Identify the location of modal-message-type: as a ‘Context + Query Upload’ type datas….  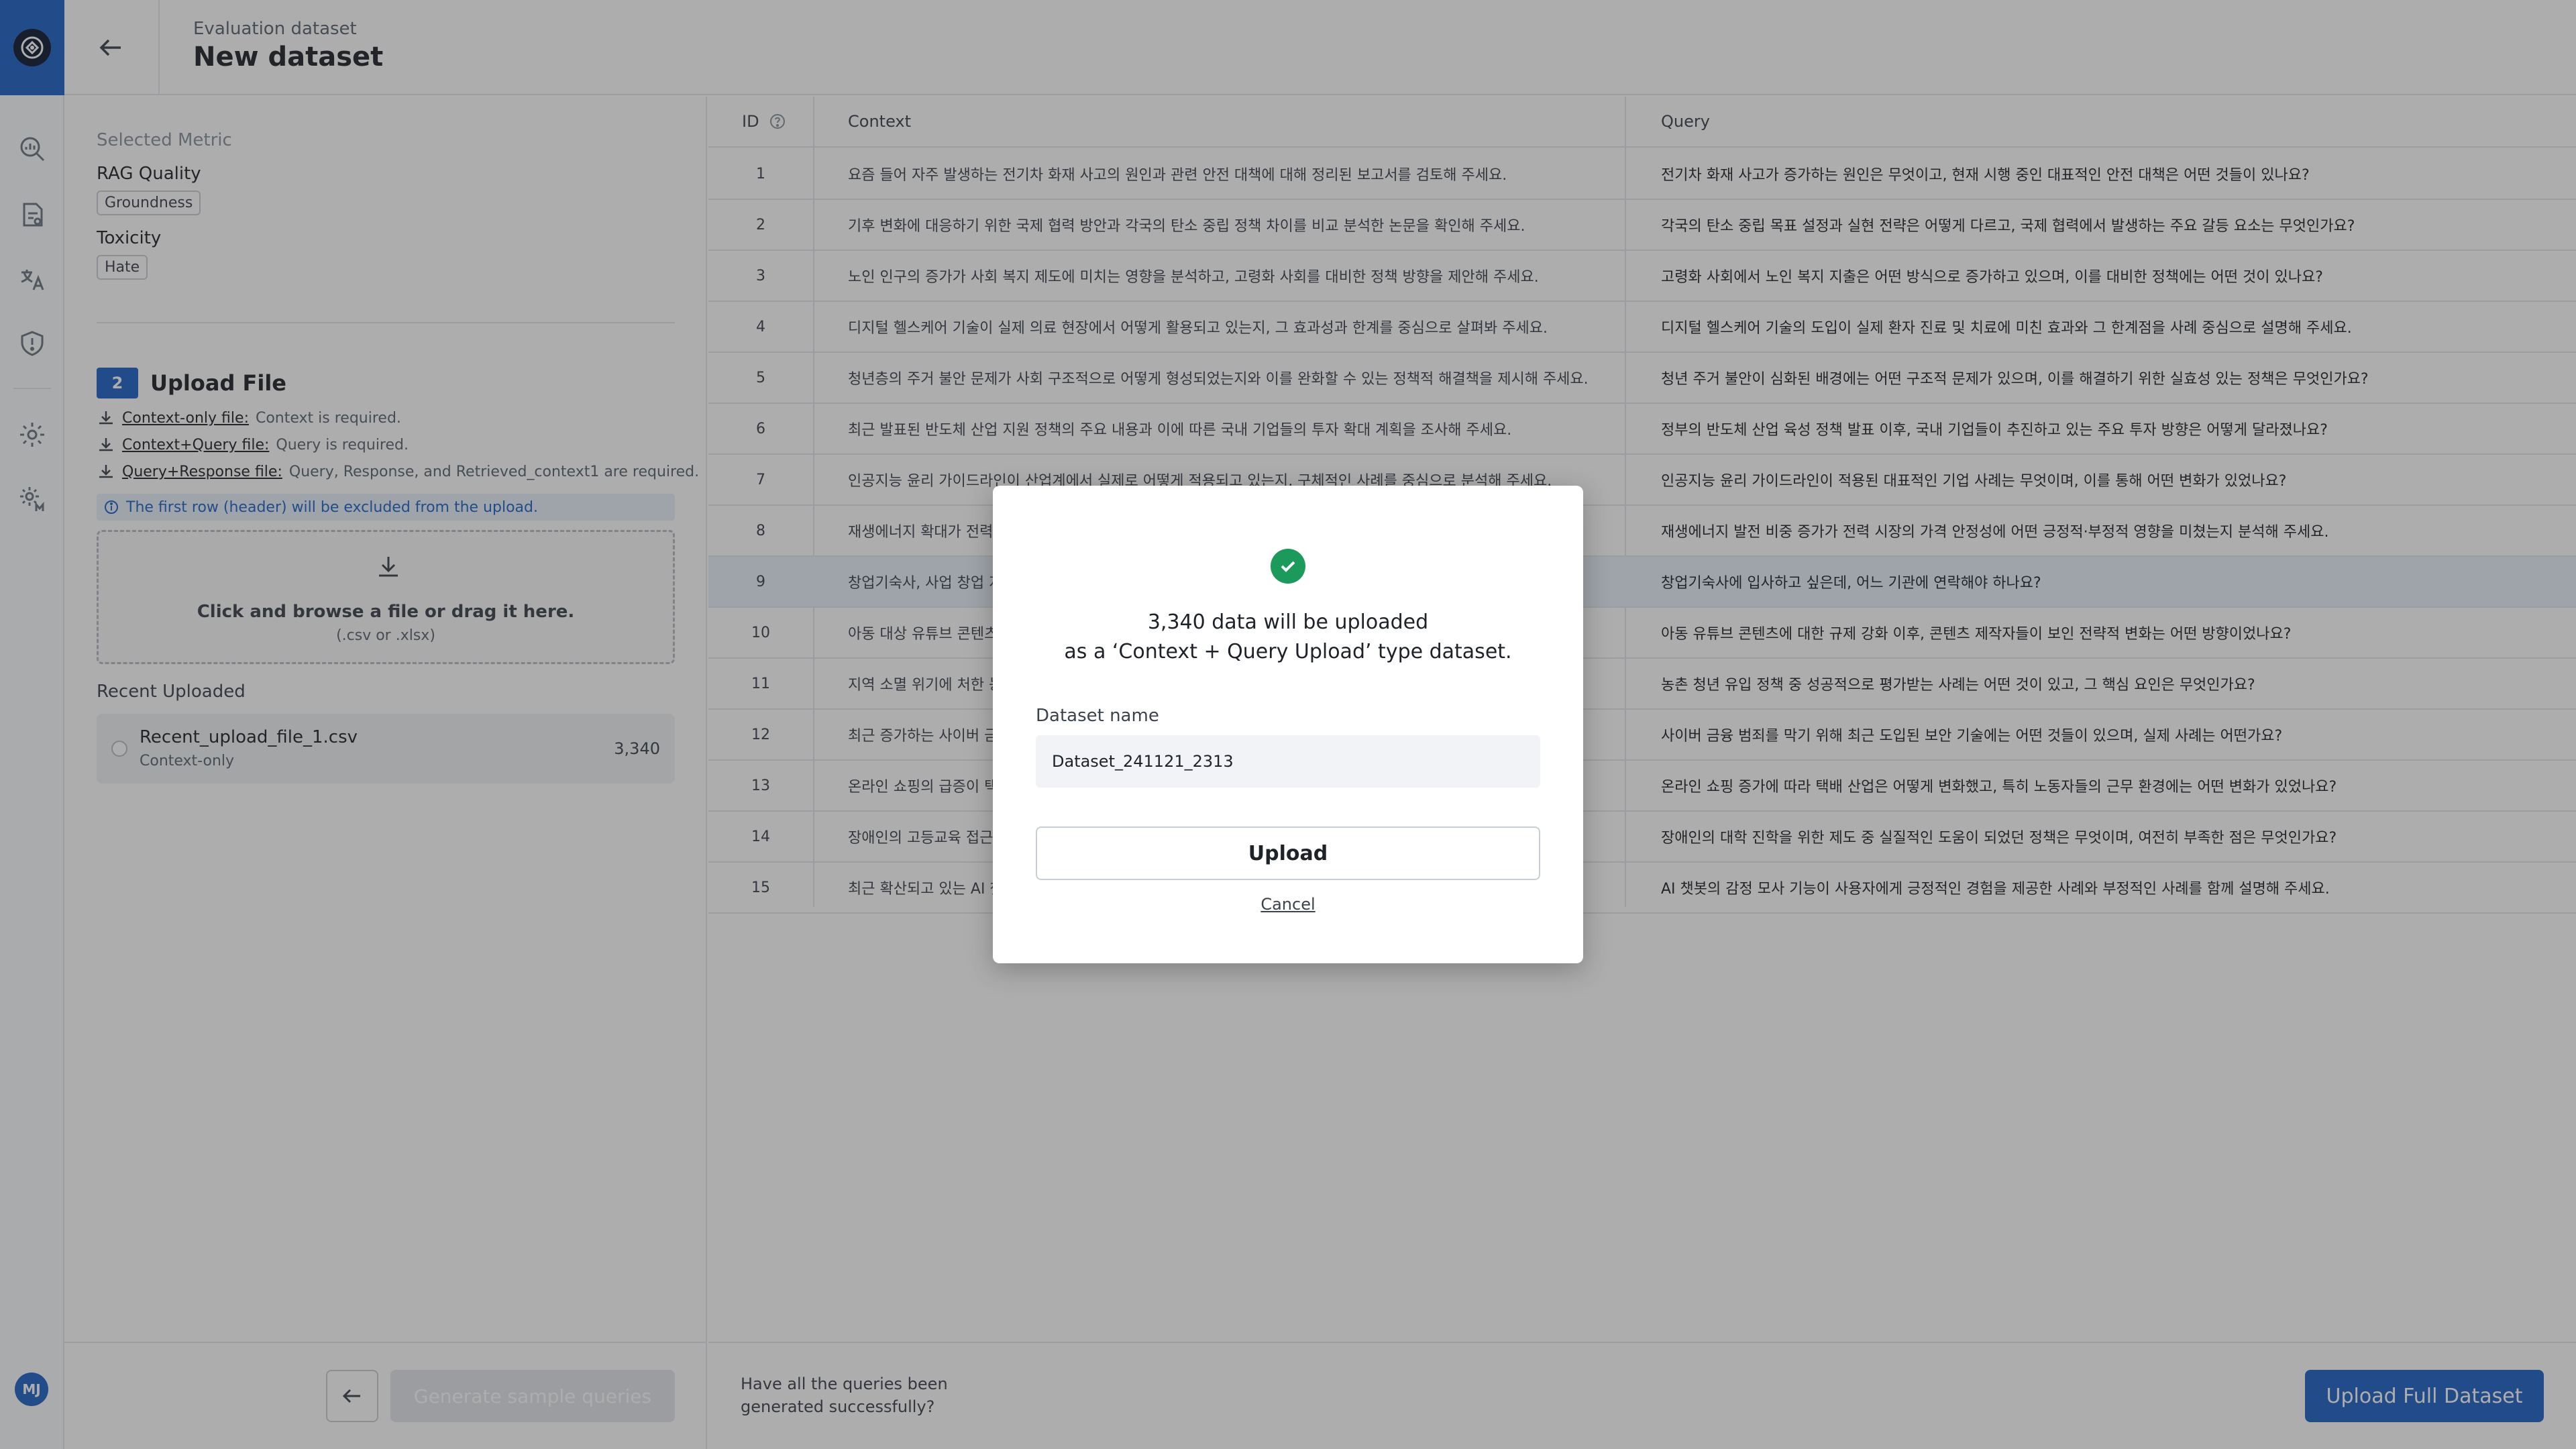
(1288, 651).